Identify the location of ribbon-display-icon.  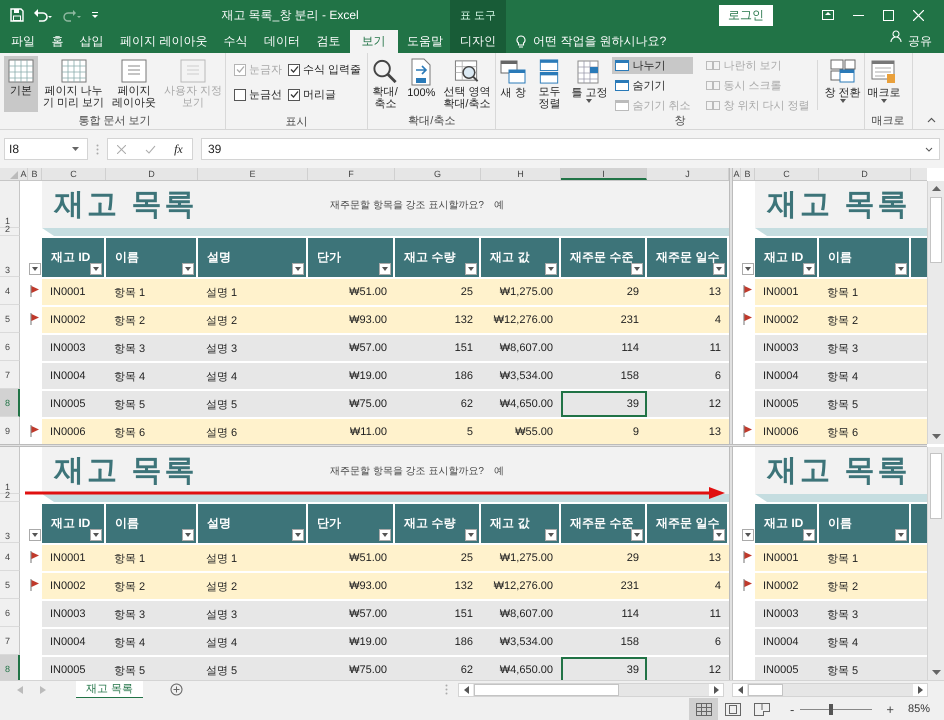
(828, 15).